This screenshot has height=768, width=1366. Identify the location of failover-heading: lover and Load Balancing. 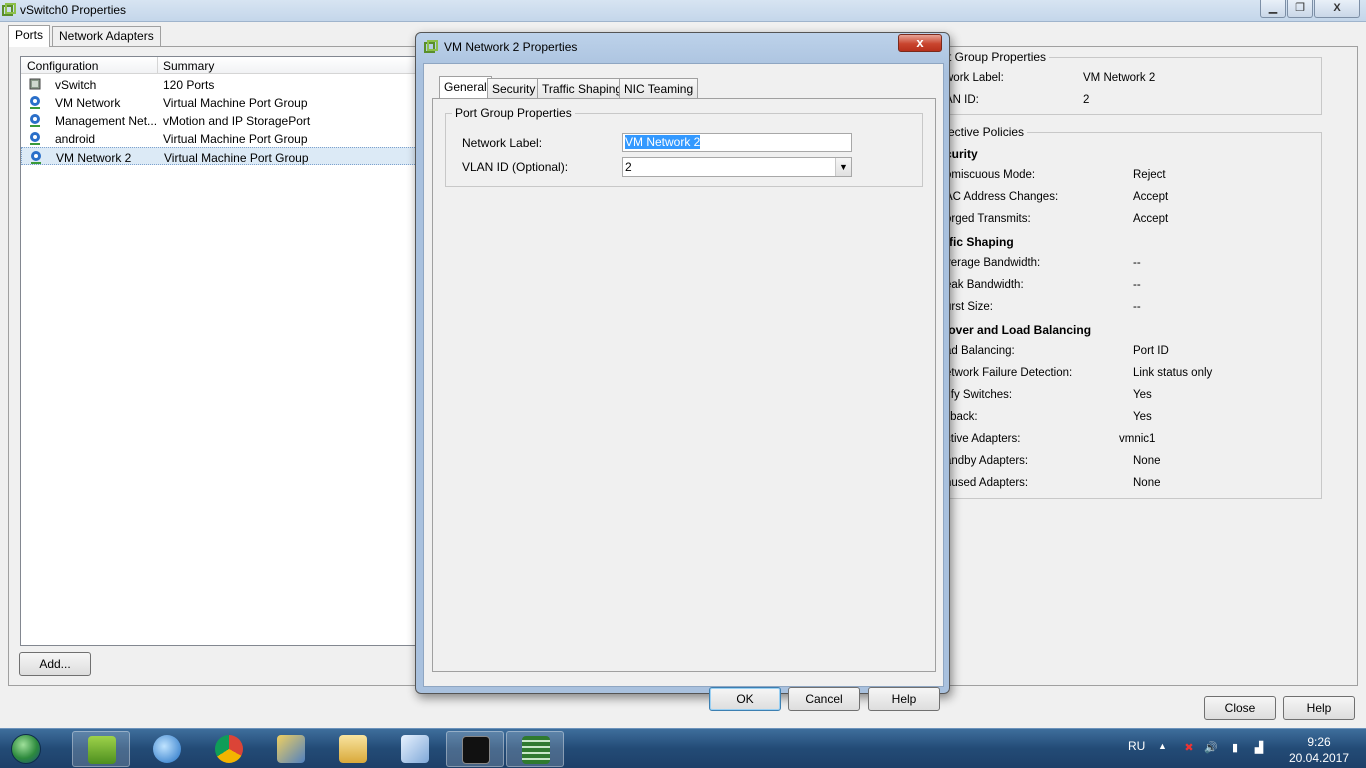
(1018, 330).